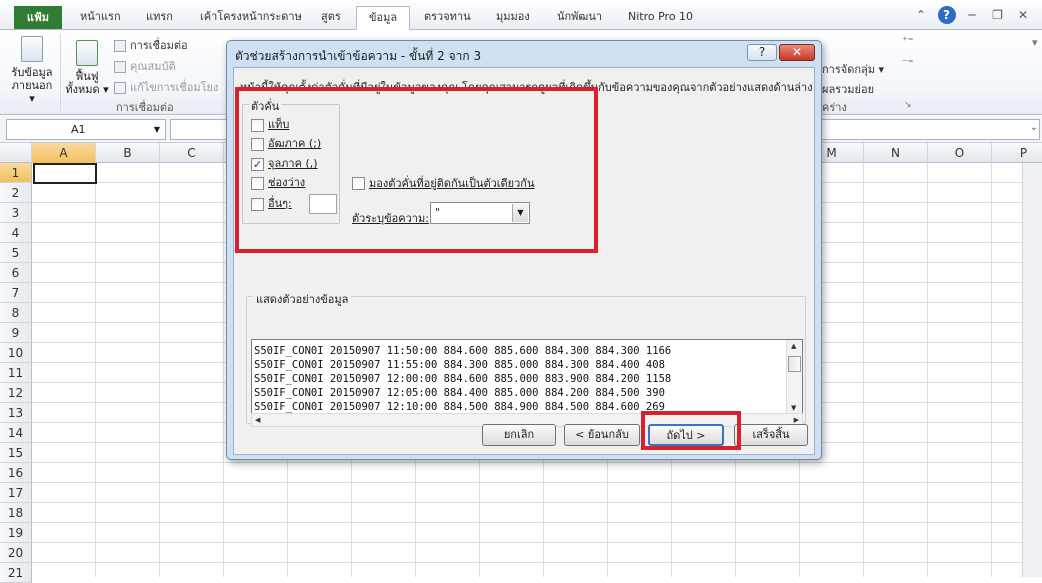 Image resolution: width=1042 pixels, height=583 pixels. What do you see at coordinates (960, 153) in the screenshot?
I see `column-header-o: O` at bounding box center [960, 153].